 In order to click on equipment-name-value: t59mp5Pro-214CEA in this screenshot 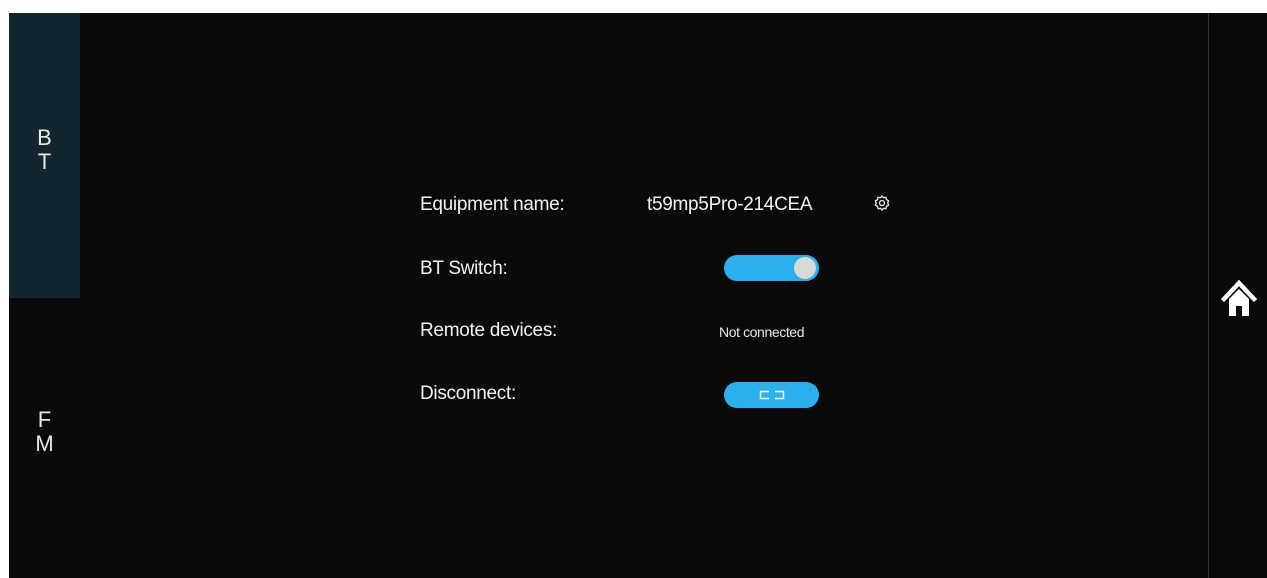, I will do `click(730, 204)`.